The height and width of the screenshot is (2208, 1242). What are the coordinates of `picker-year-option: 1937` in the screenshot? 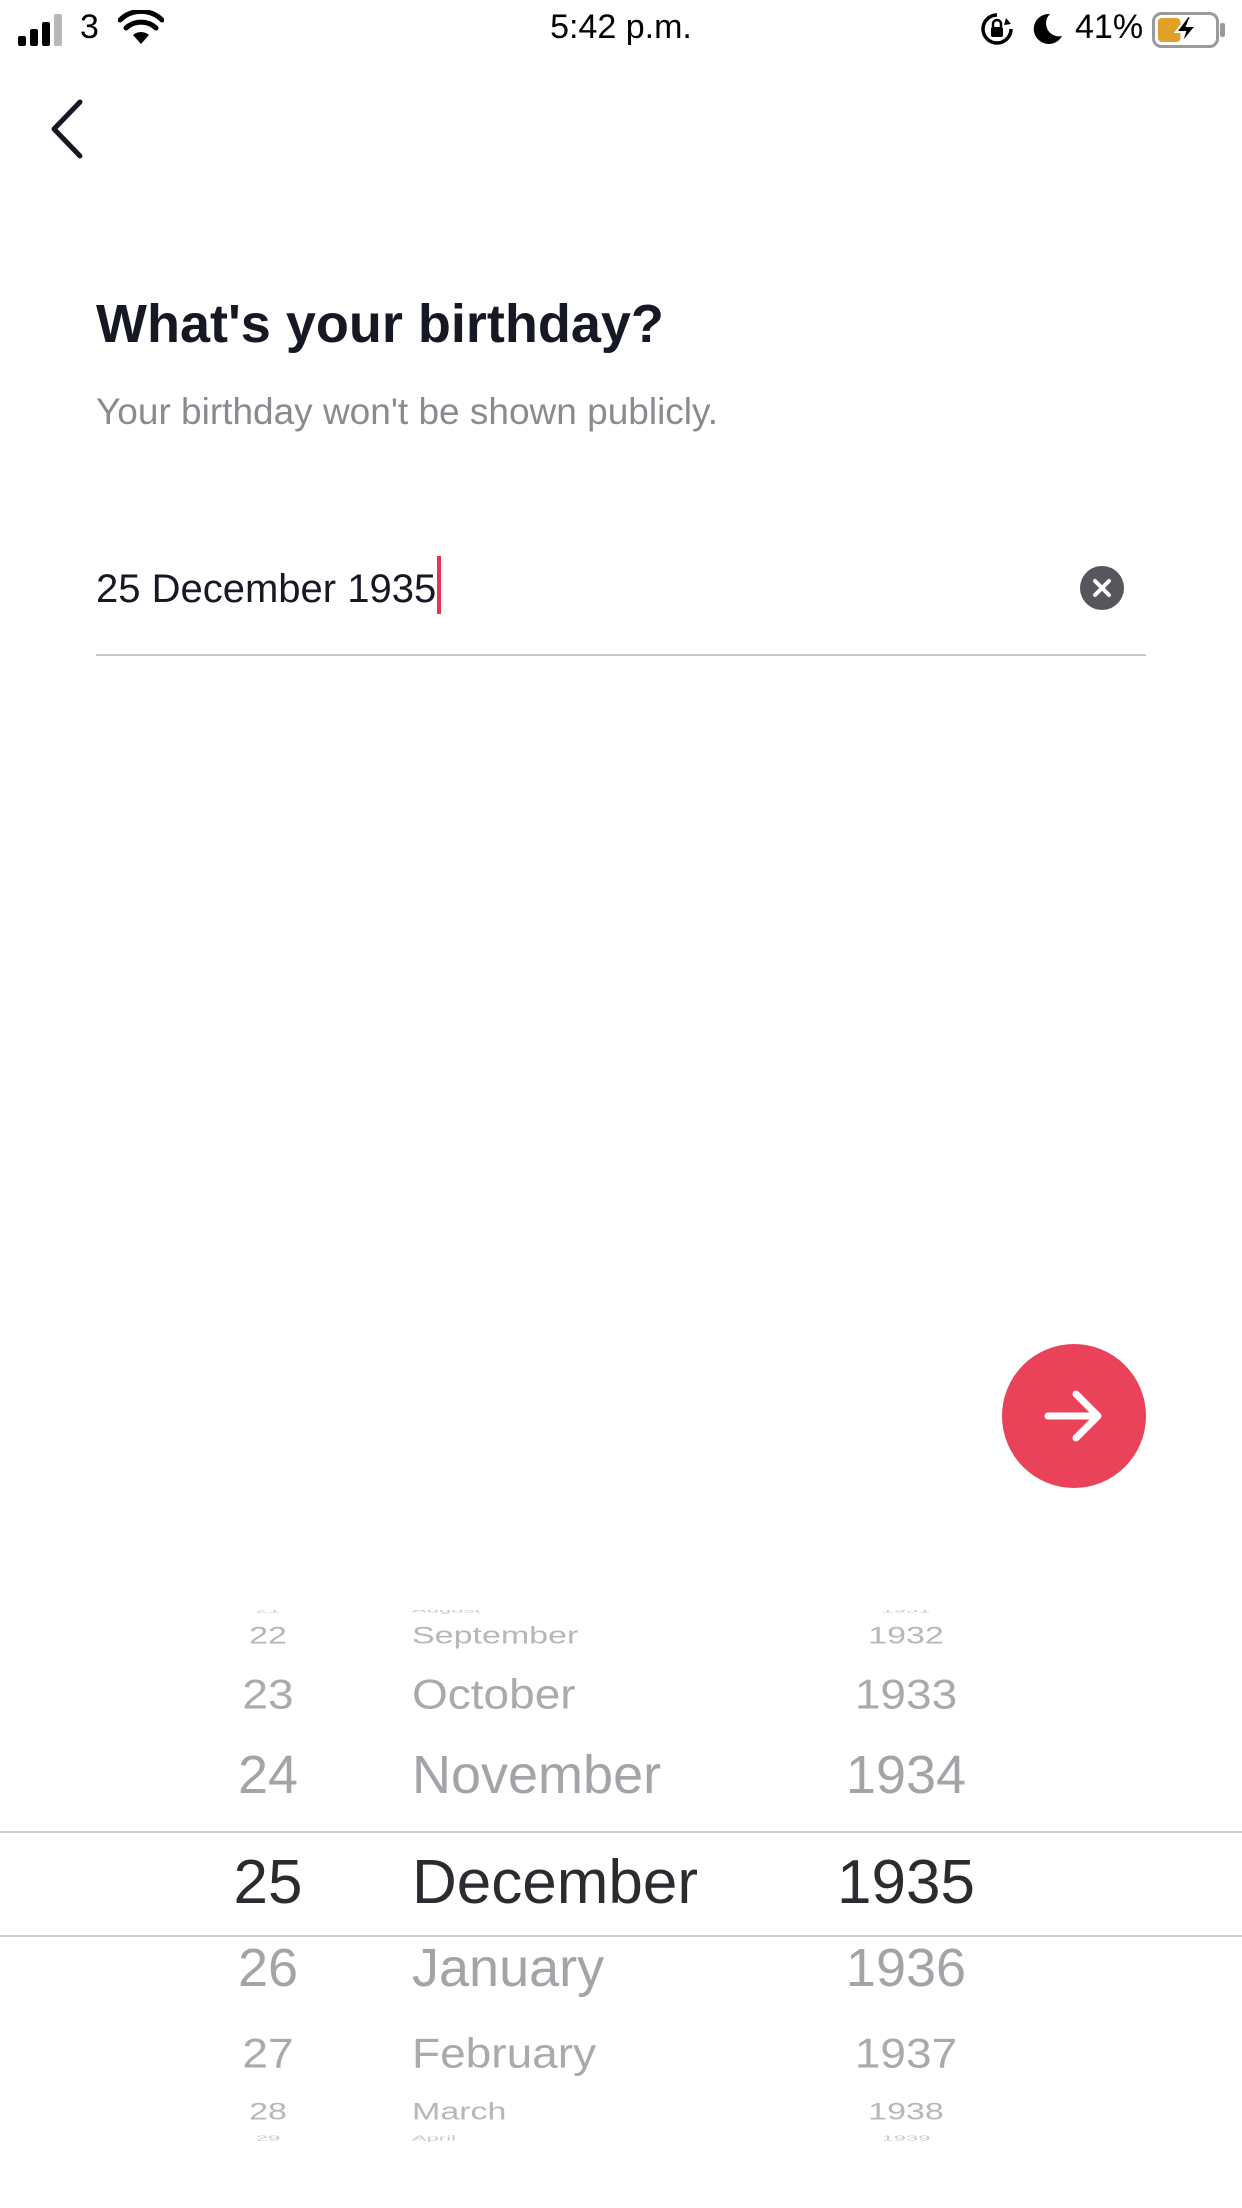 It's located at (906, 2052).